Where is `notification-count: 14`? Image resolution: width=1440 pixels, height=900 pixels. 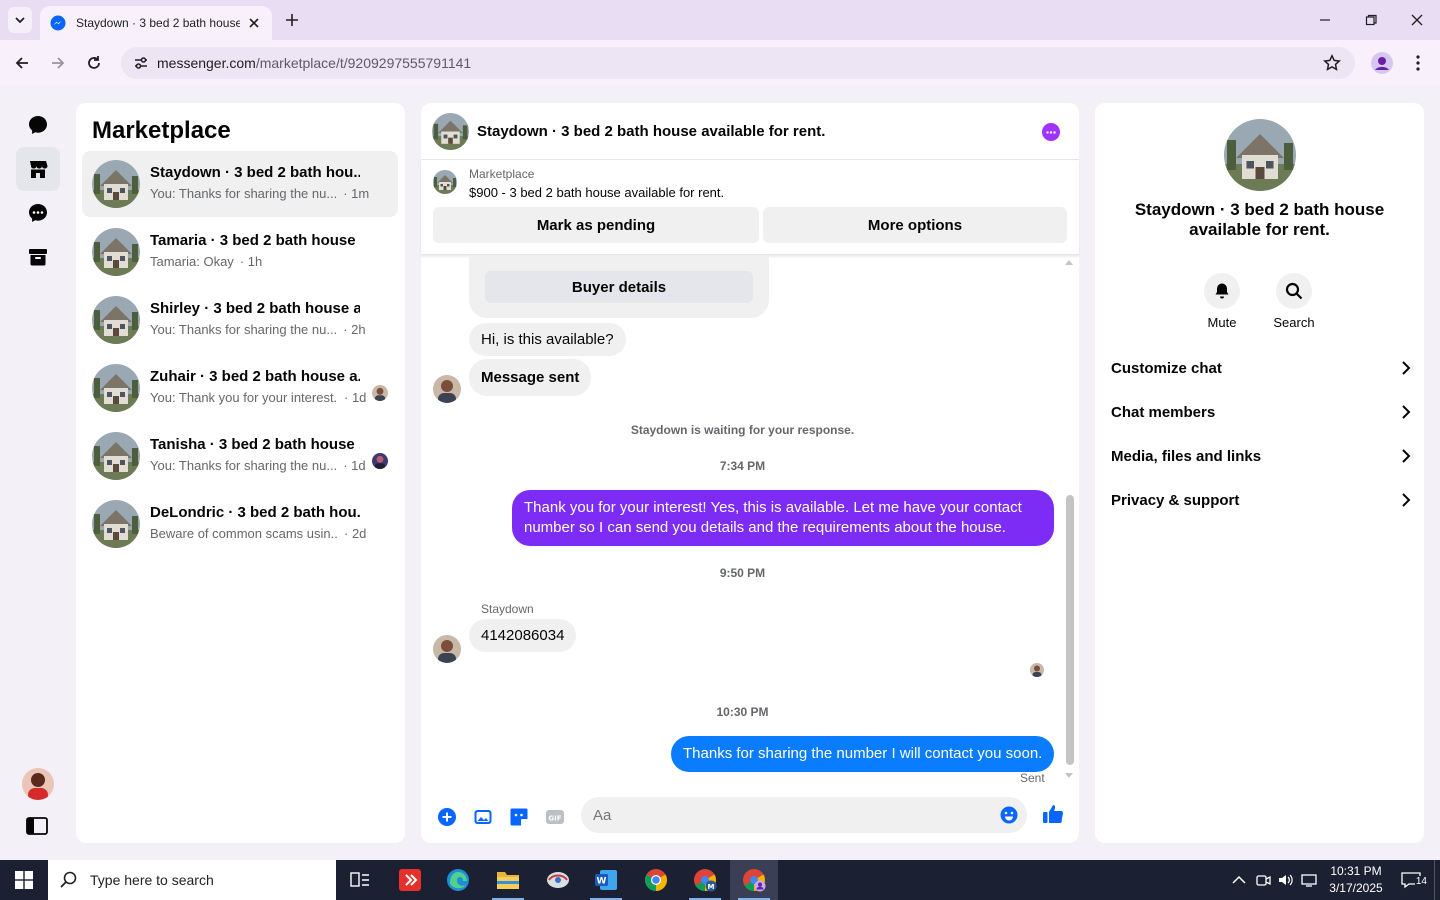
notification-count: 14 is located at coordinates (1421, 881).